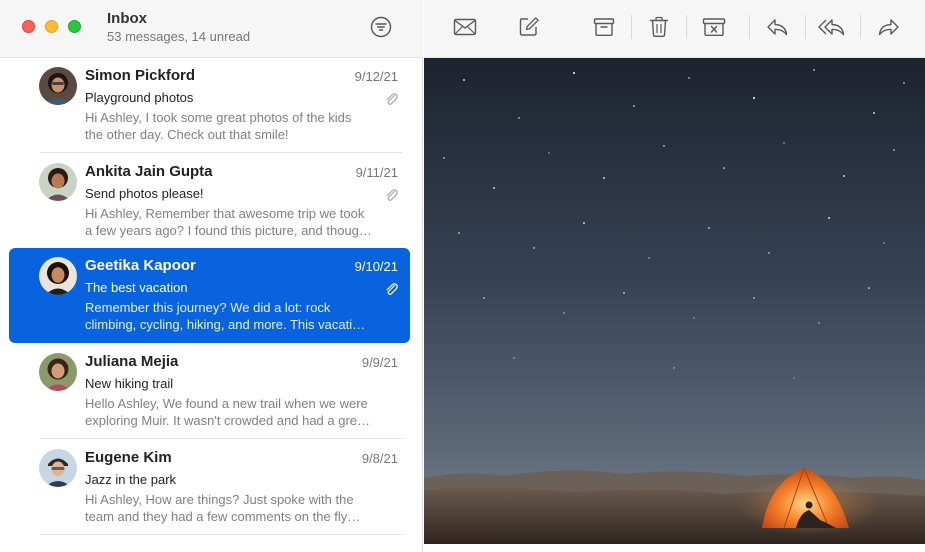 The width and height of the screenshot is (925, 552). Describe the element at coordinates (74, 26) in the screenshot. I see `zoom-window-button` at that location.